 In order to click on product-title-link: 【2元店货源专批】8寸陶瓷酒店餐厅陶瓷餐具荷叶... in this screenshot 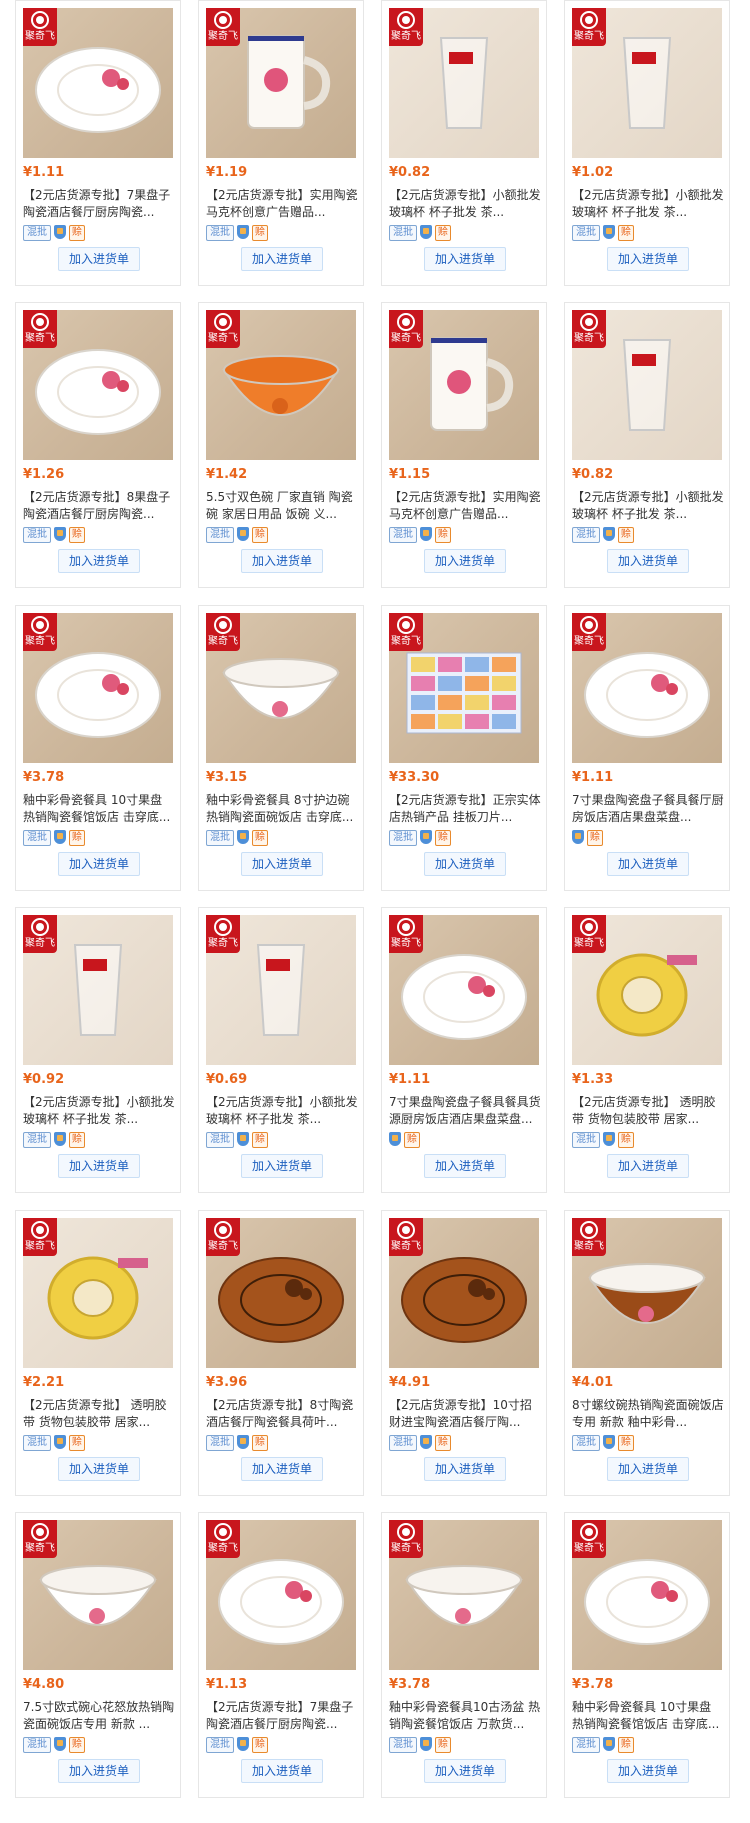, I will do `click(282, 1414)`.